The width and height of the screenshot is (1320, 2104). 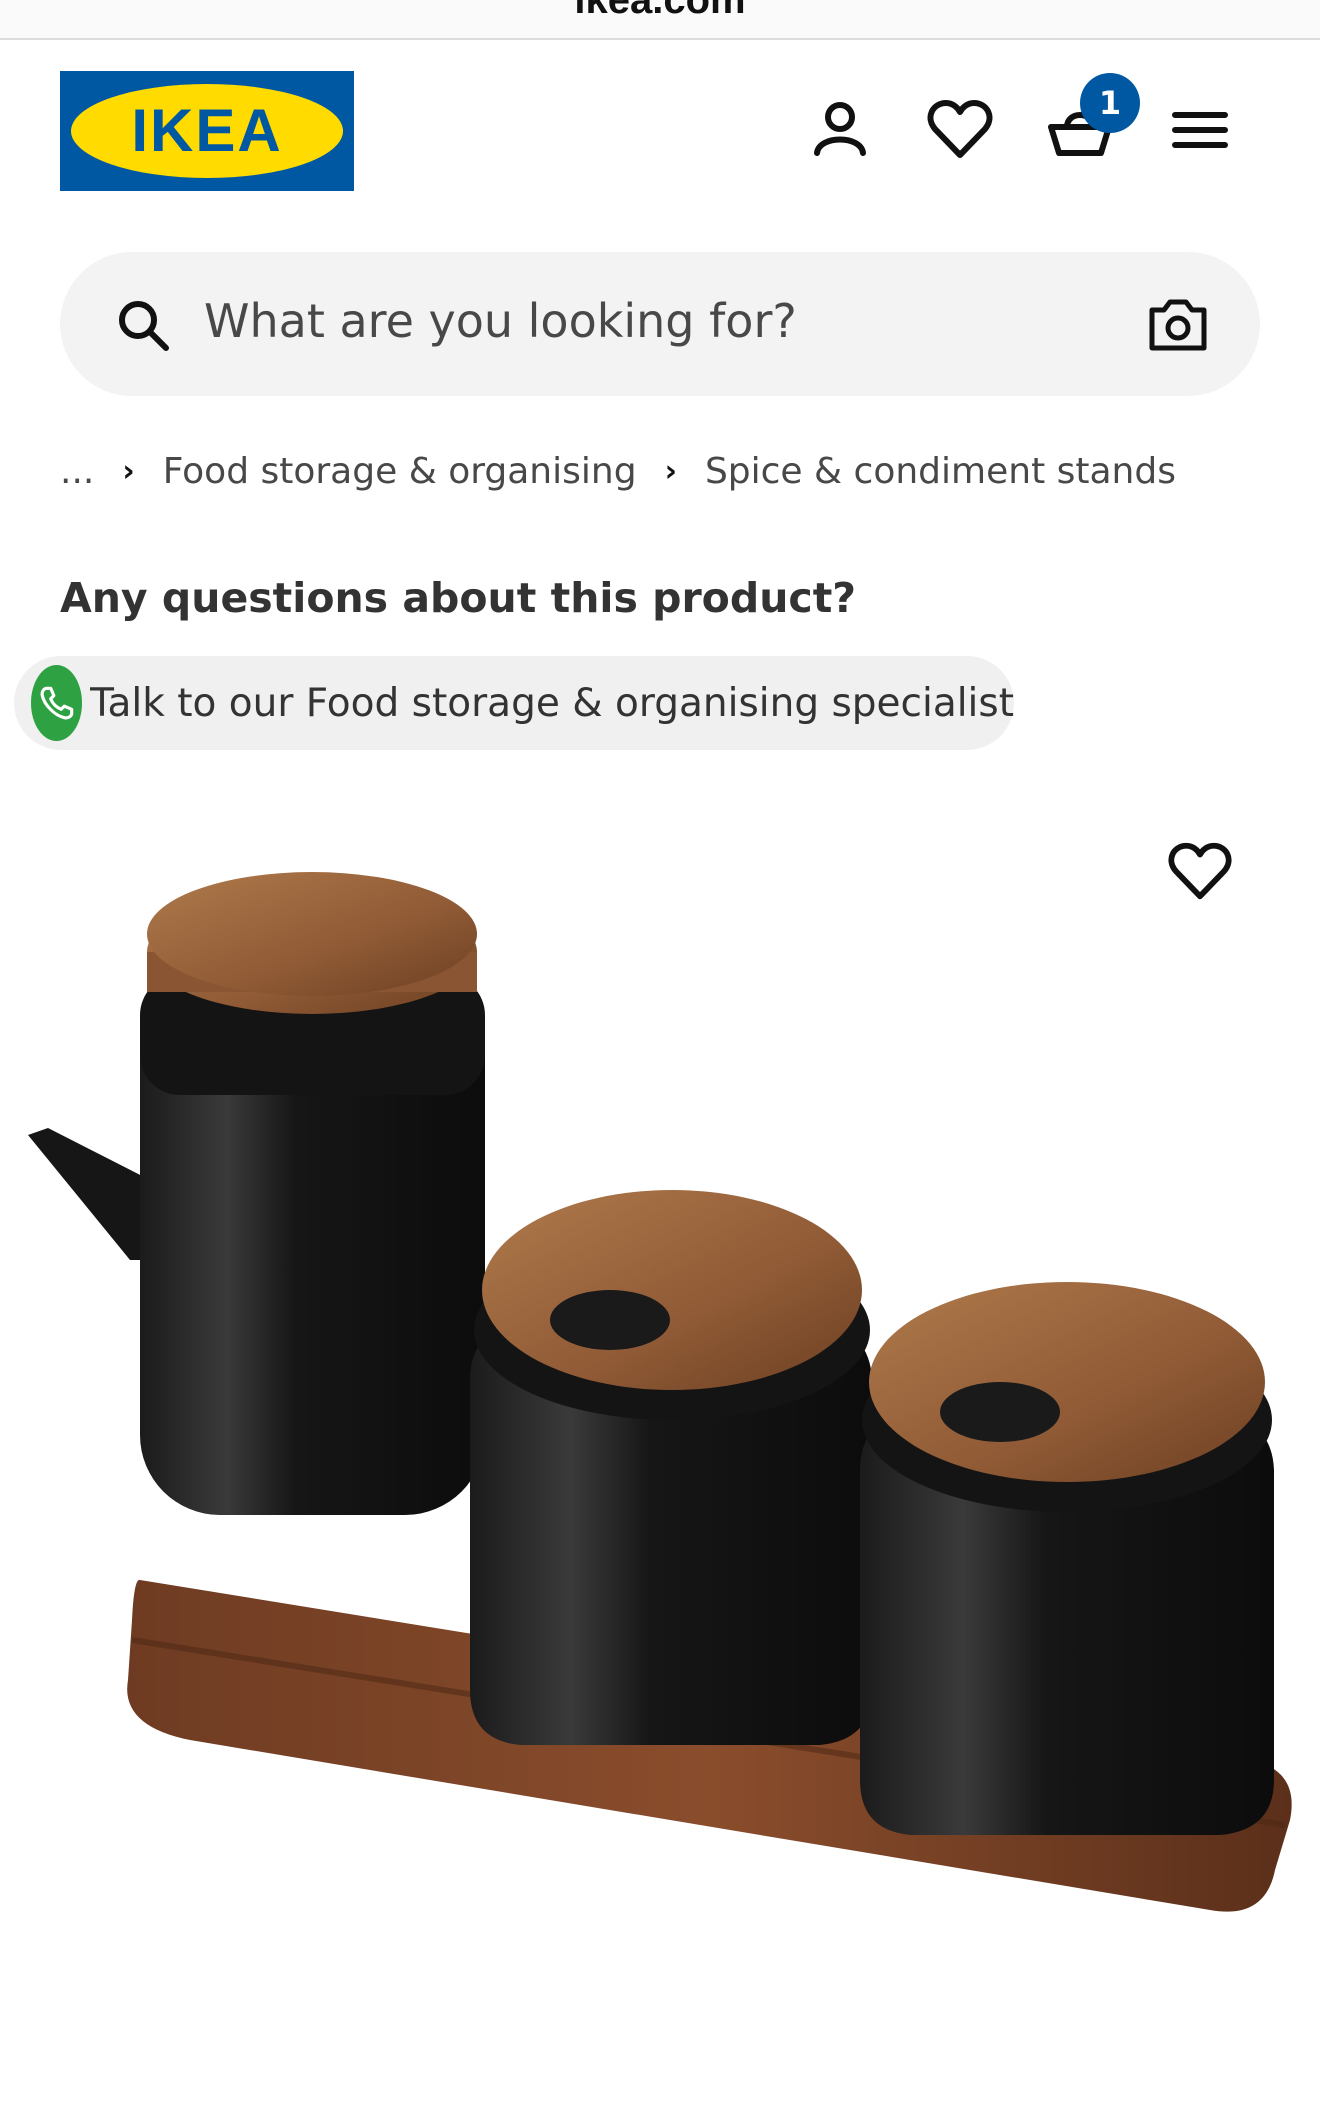 I want to click on phone-icon, so click(x=57, y=703).